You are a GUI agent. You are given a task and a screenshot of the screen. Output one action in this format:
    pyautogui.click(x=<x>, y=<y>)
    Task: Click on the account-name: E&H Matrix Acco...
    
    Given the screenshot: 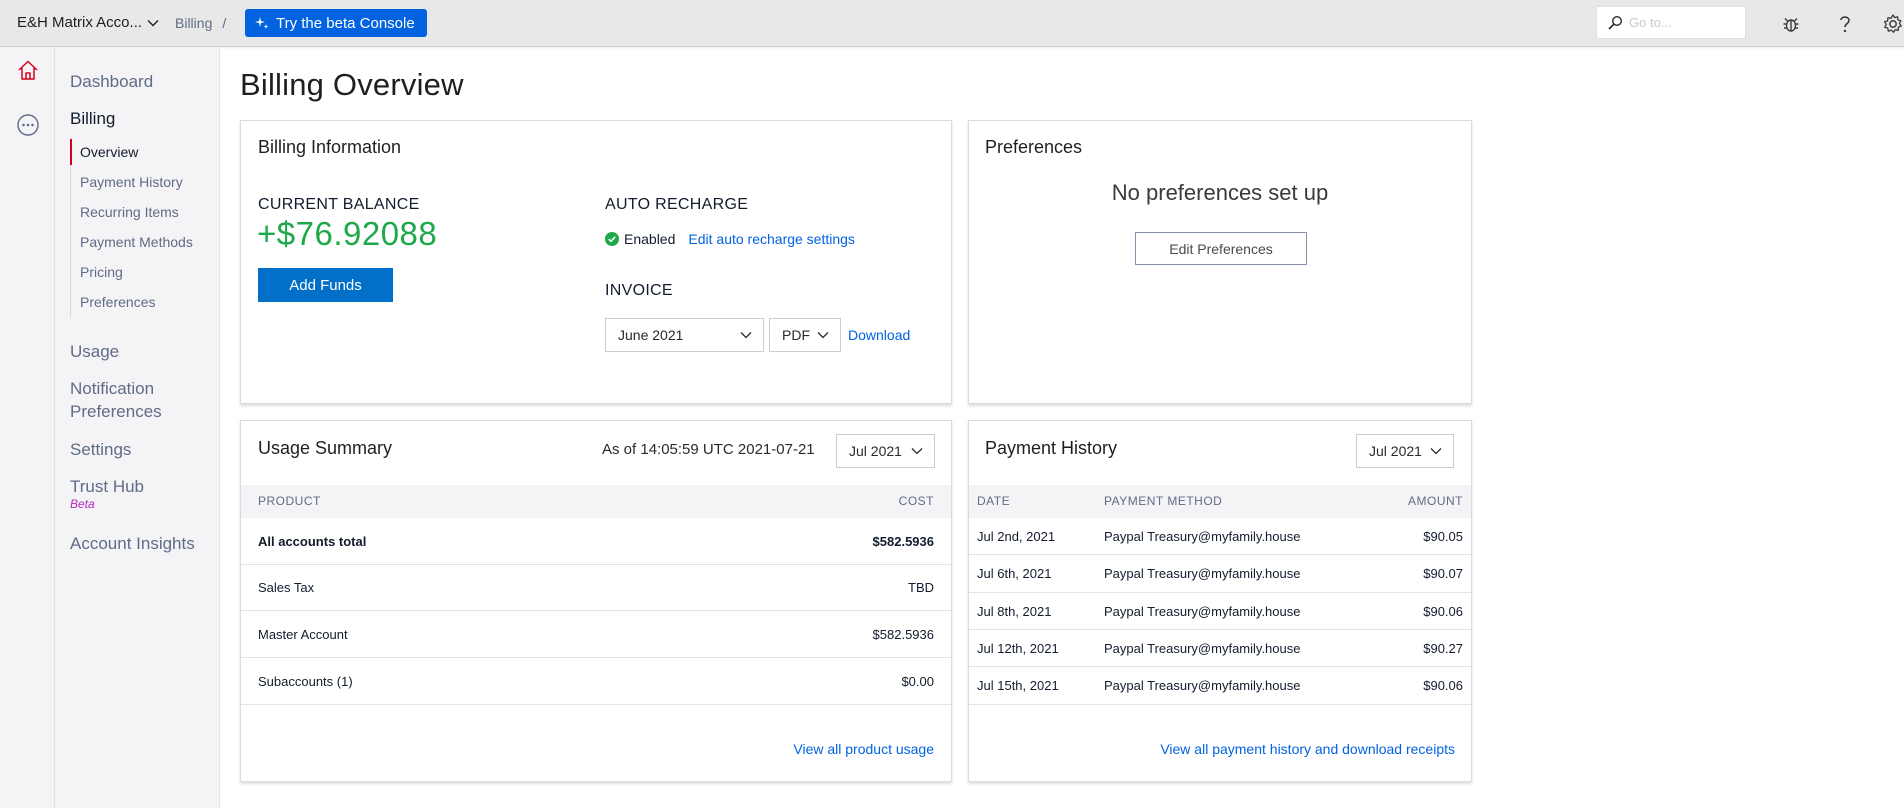 What is the action you would take?
    pyautogui.click(x=80, y=22)
    